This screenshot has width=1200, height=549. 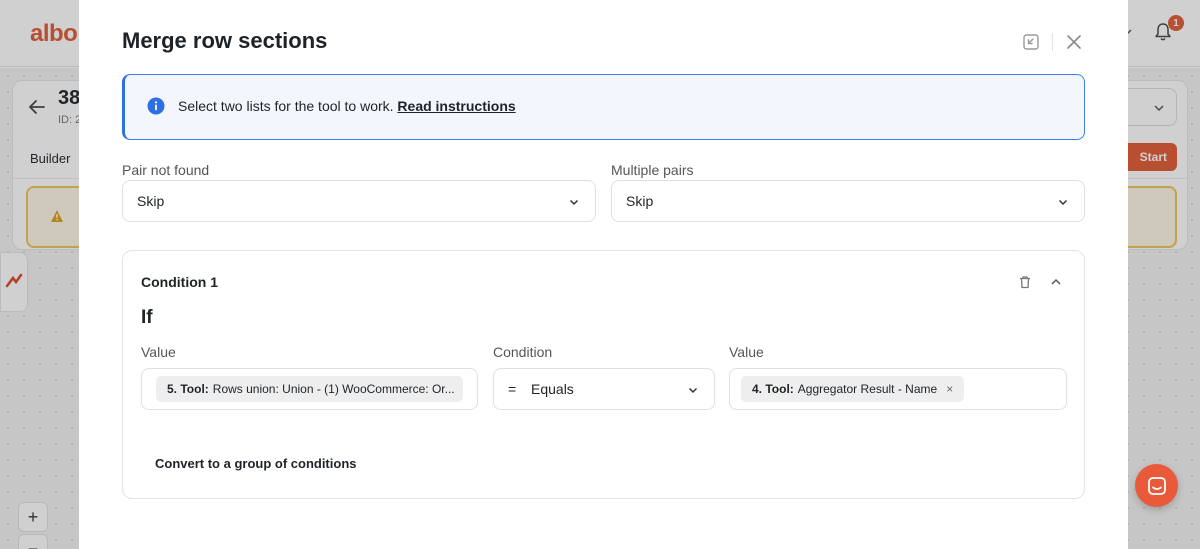 What do you see at coordinates (151, 201) in the screenshot?
I see `pair-not-found-value: Skip` at bounding box center [151, 201].